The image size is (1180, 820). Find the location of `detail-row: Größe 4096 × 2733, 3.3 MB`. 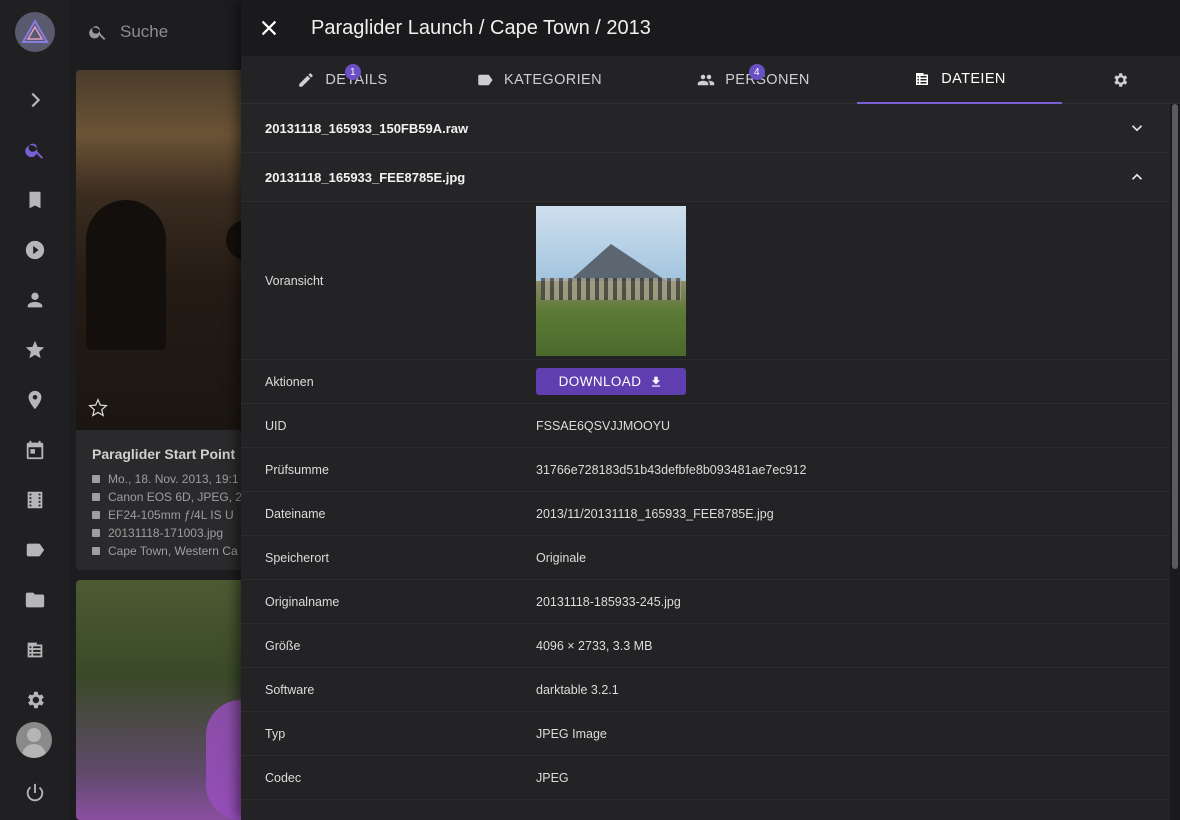

detail-row: Größe 4096 × 2733, 3.3 MB is located at coordinates (705, 646).